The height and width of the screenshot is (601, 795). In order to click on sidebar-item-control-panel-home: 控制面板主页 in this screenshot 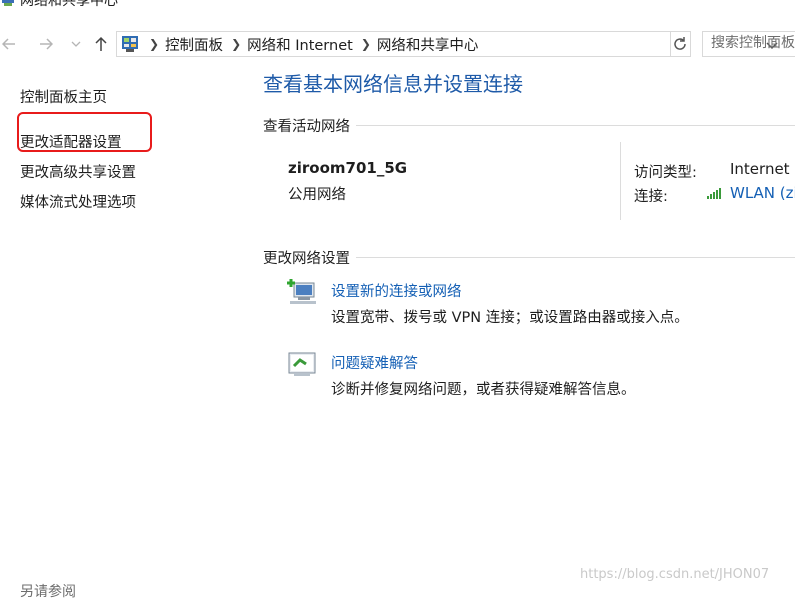, I will do `click(63, 96)`.